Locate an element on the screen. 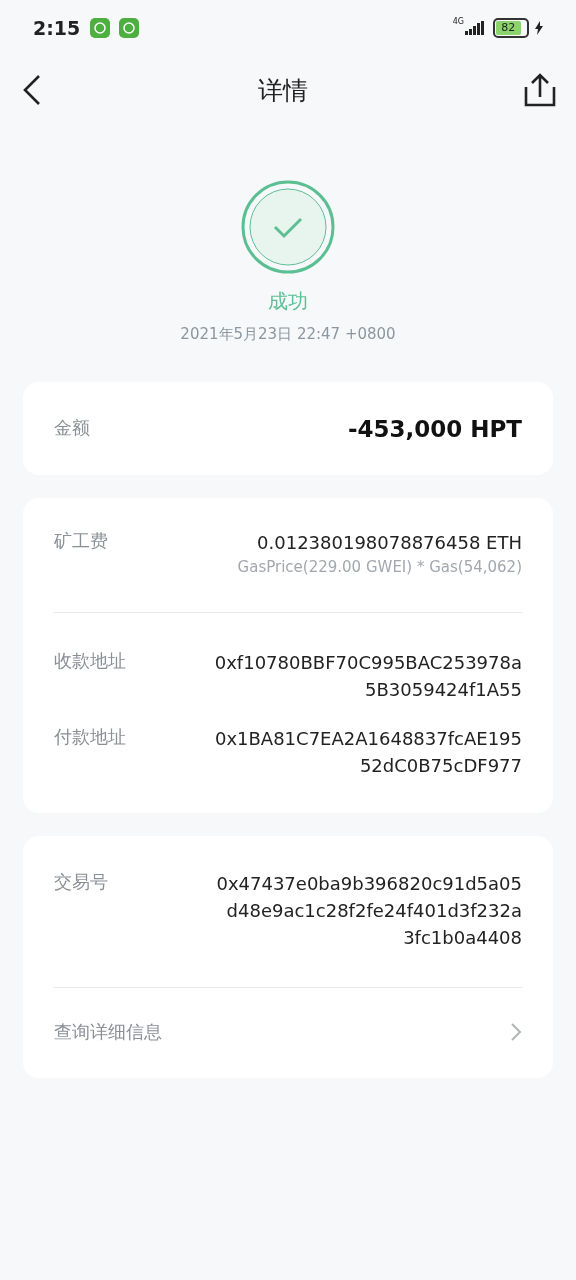  status-text: 成功 is located at coordinates (288, 301).